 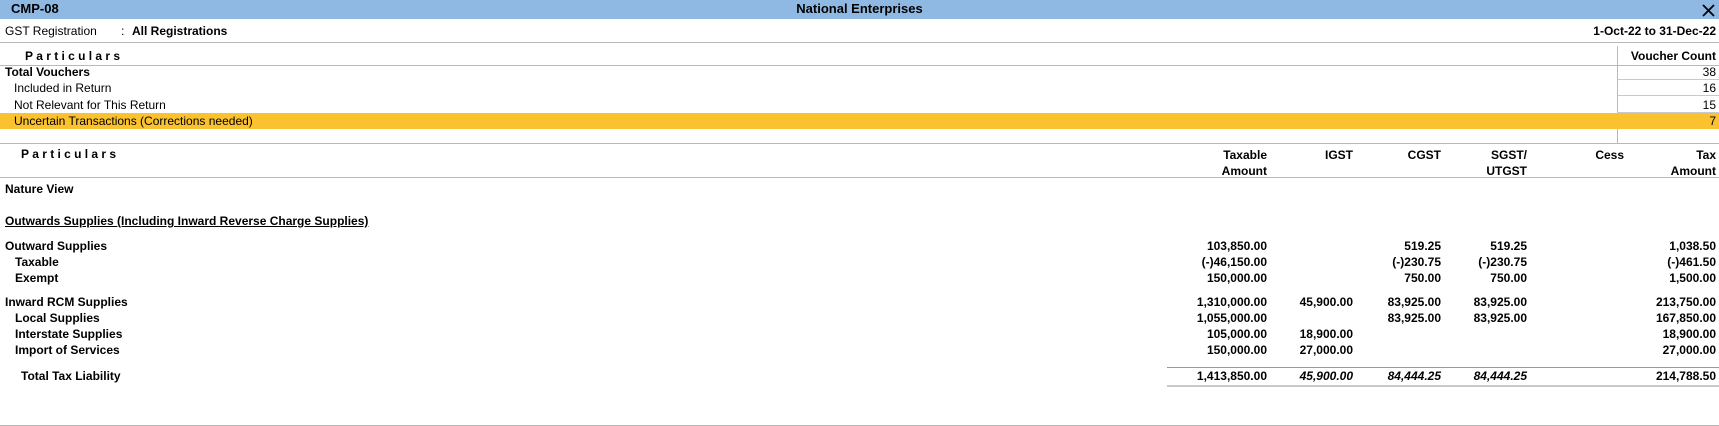 I want to click on total-double-underline, so click(x=1443, y=386).